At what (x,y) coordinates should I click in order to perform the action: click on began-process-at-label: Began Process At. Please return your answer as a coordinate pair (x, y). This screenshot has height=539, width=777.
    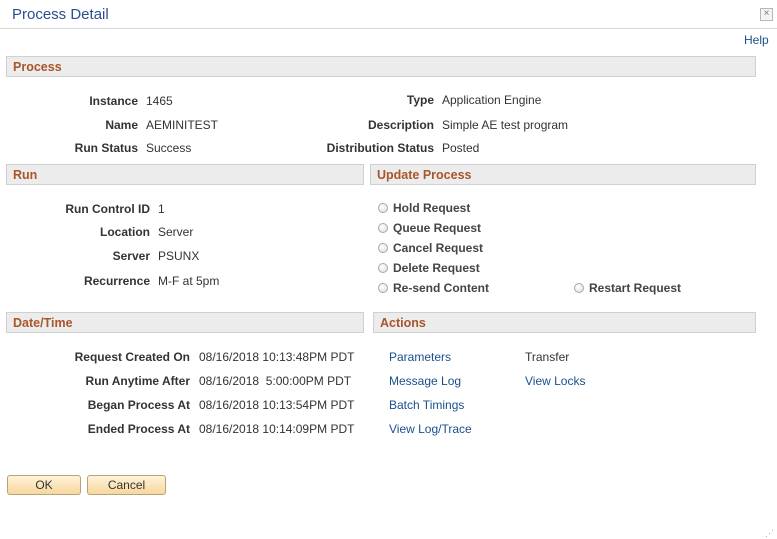
    Looking at the image, I should click on (138, 405).